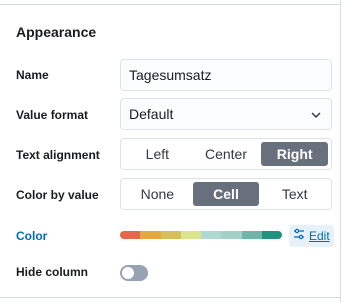 The width and height of the screenshot is (349, 302). I want to click on edit-palette-label: Edit, so click(319, 236).